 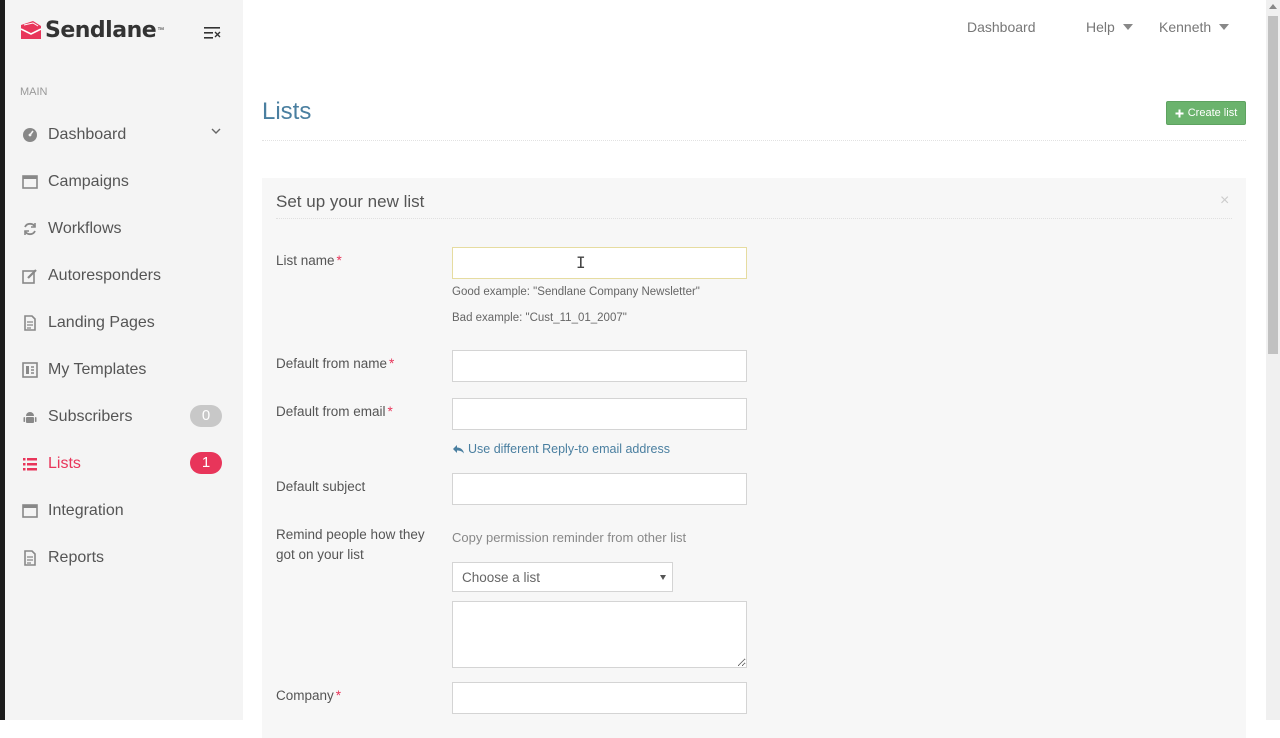 What do you see at coordinates (599, 263) in the screenshot?
I see `list-name-input` at bounding box center [599, 263].